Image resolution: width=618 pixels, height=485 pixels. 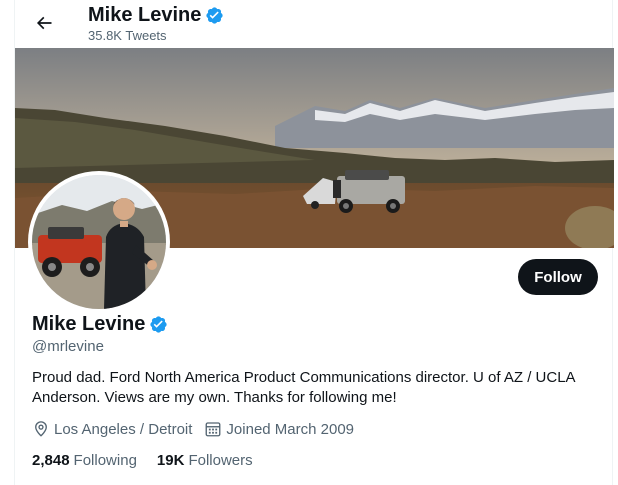 I want to click on follow-button: Follow, so click(x=558, y=277).